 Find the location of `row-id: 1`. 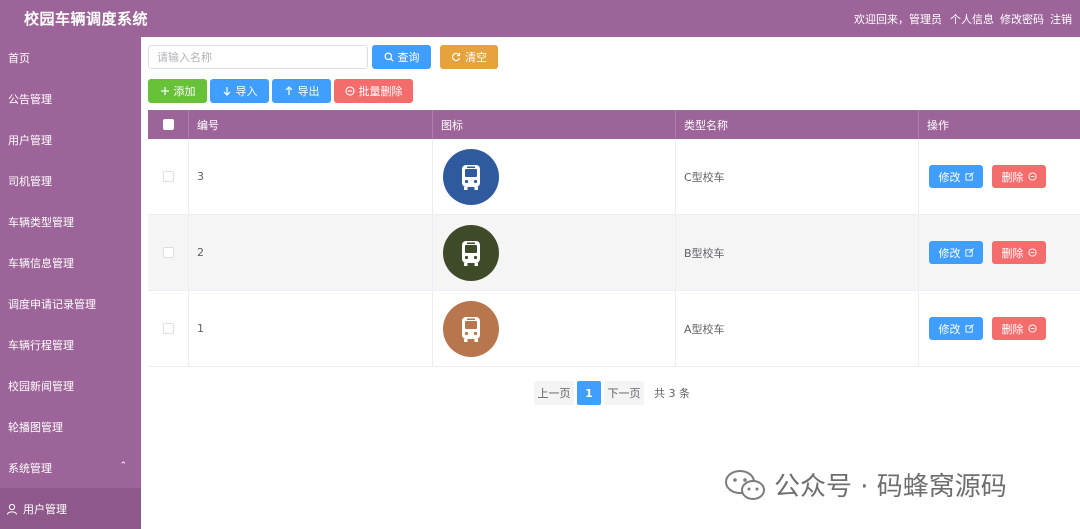

row-id: 1 is located at coordinates (311, 328).